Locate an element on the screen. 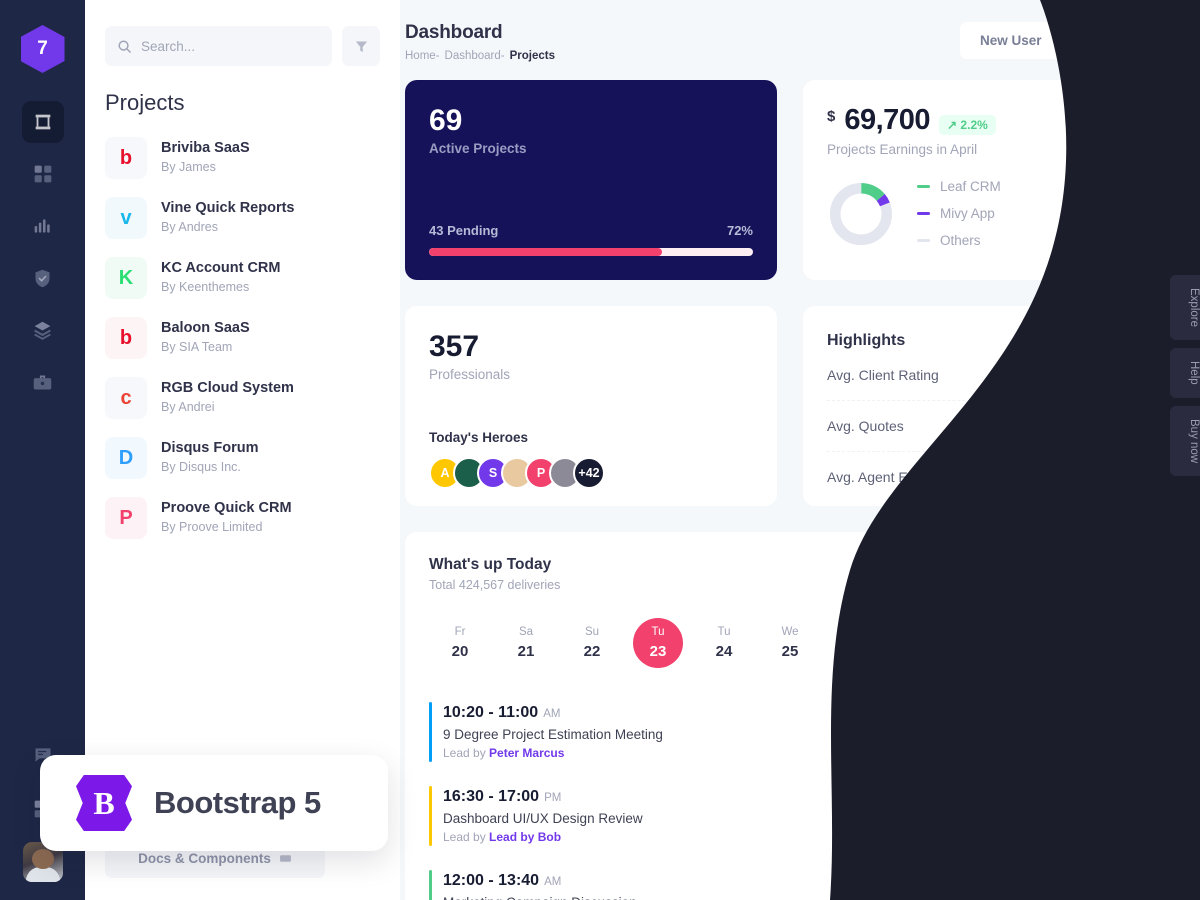 The height and width of the screenshot is (900, 1200). project-list-item: b Baloon SaaS By SIA Team is located at coordinates (242, 338).